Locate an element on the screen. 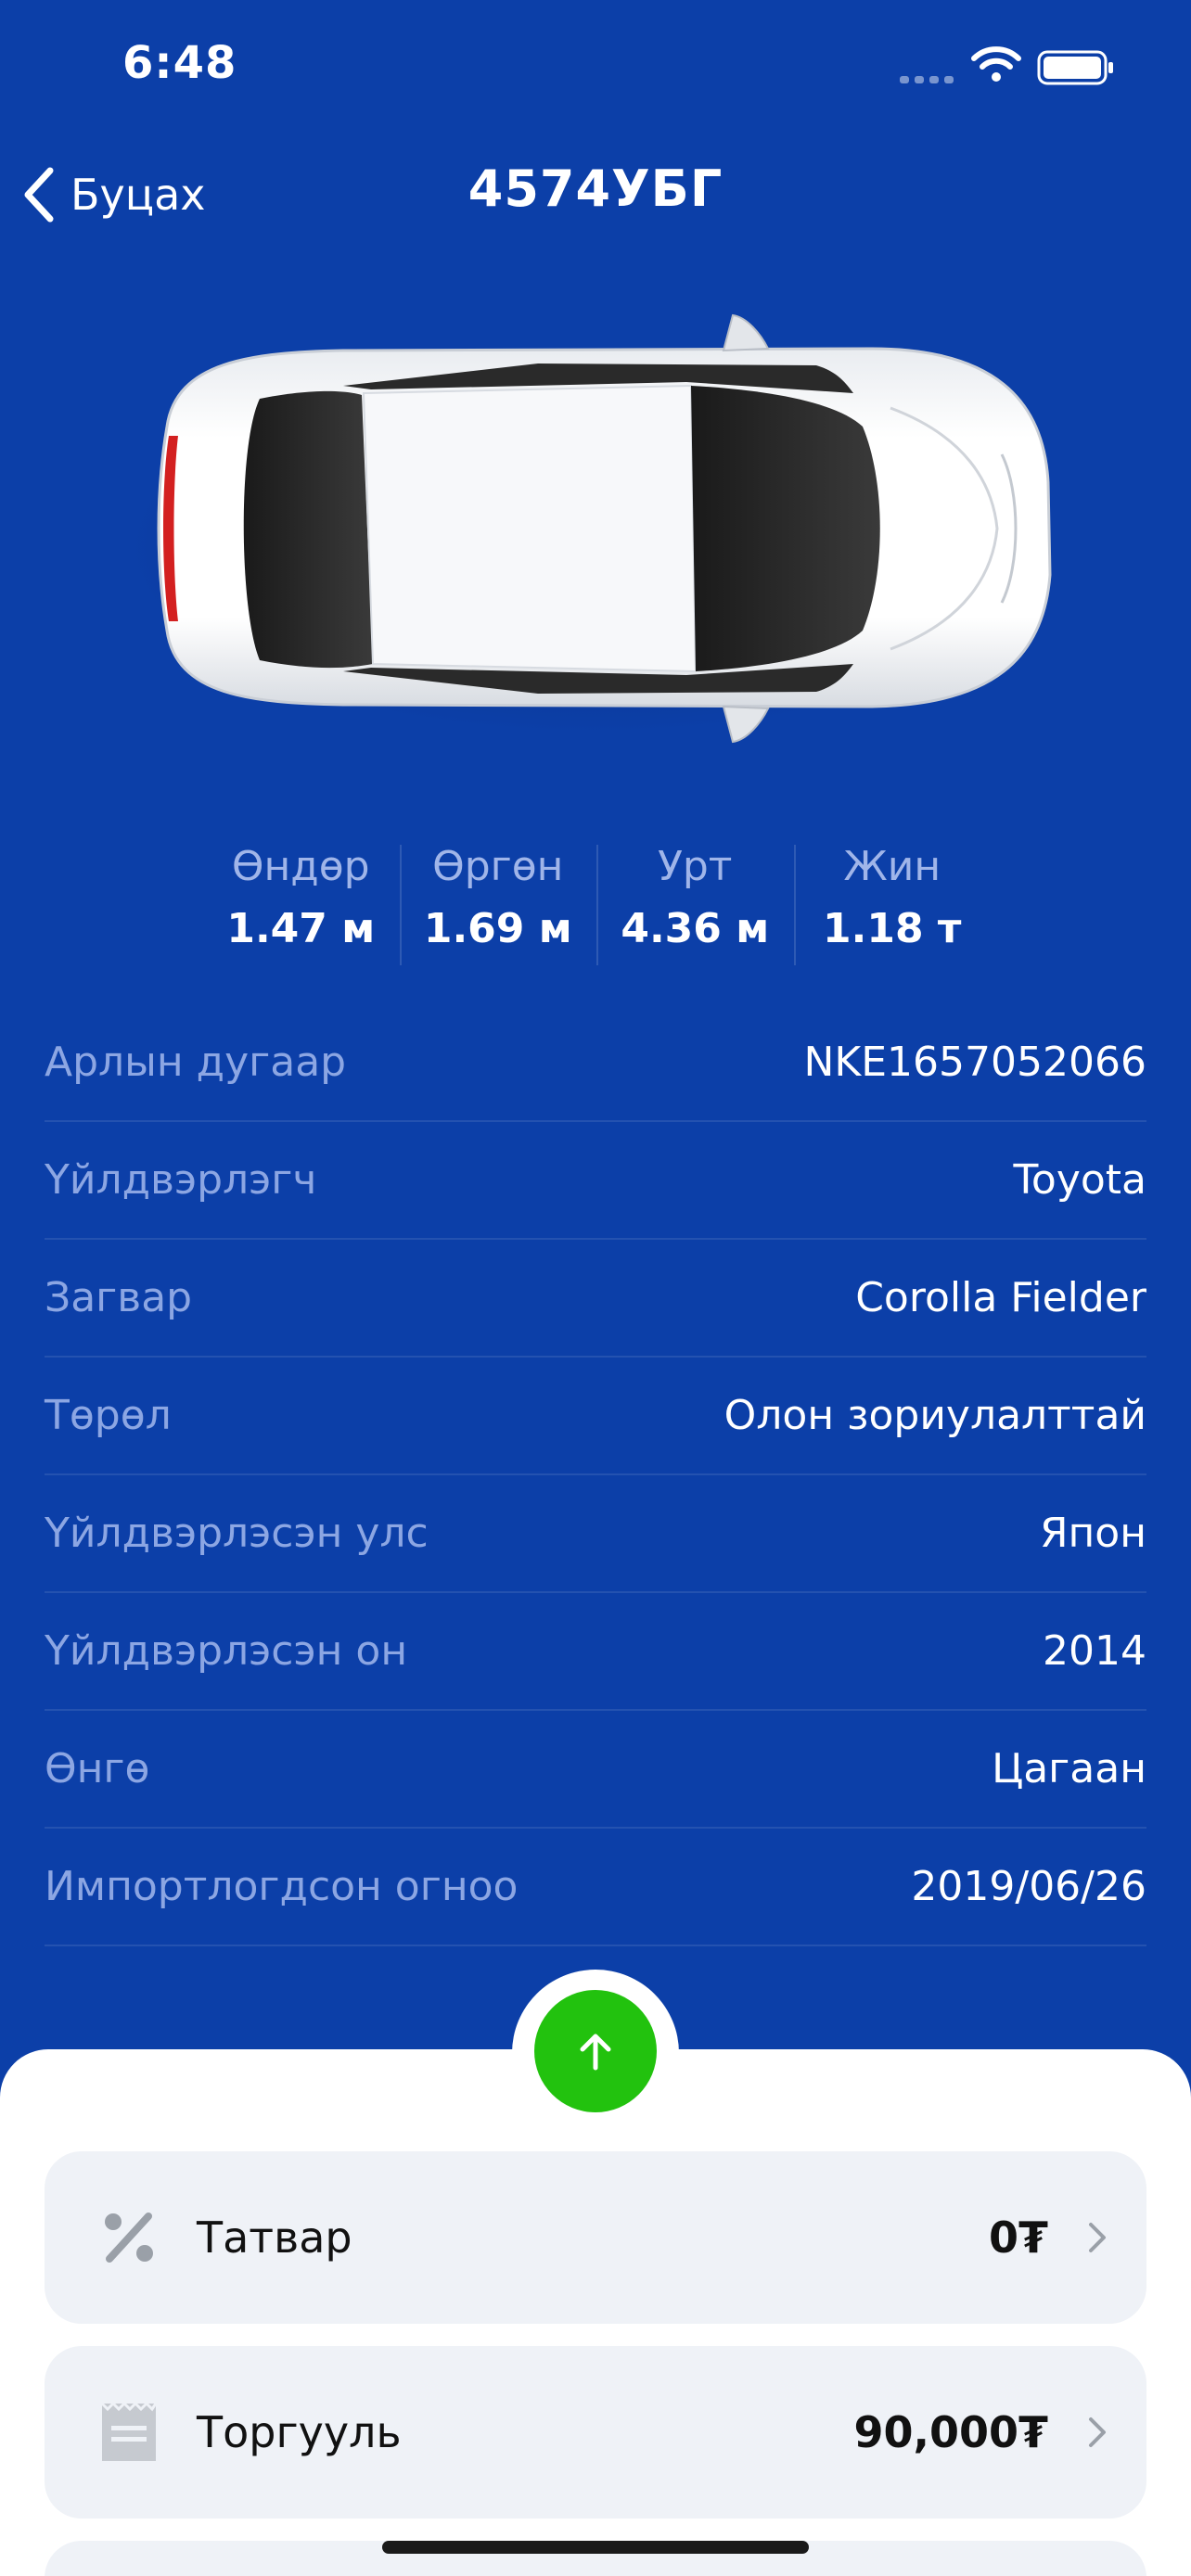 The width and height of the screenshot is (1191, 2576). info-label: Арлын дугаар is located at coordinates (196, 1062).